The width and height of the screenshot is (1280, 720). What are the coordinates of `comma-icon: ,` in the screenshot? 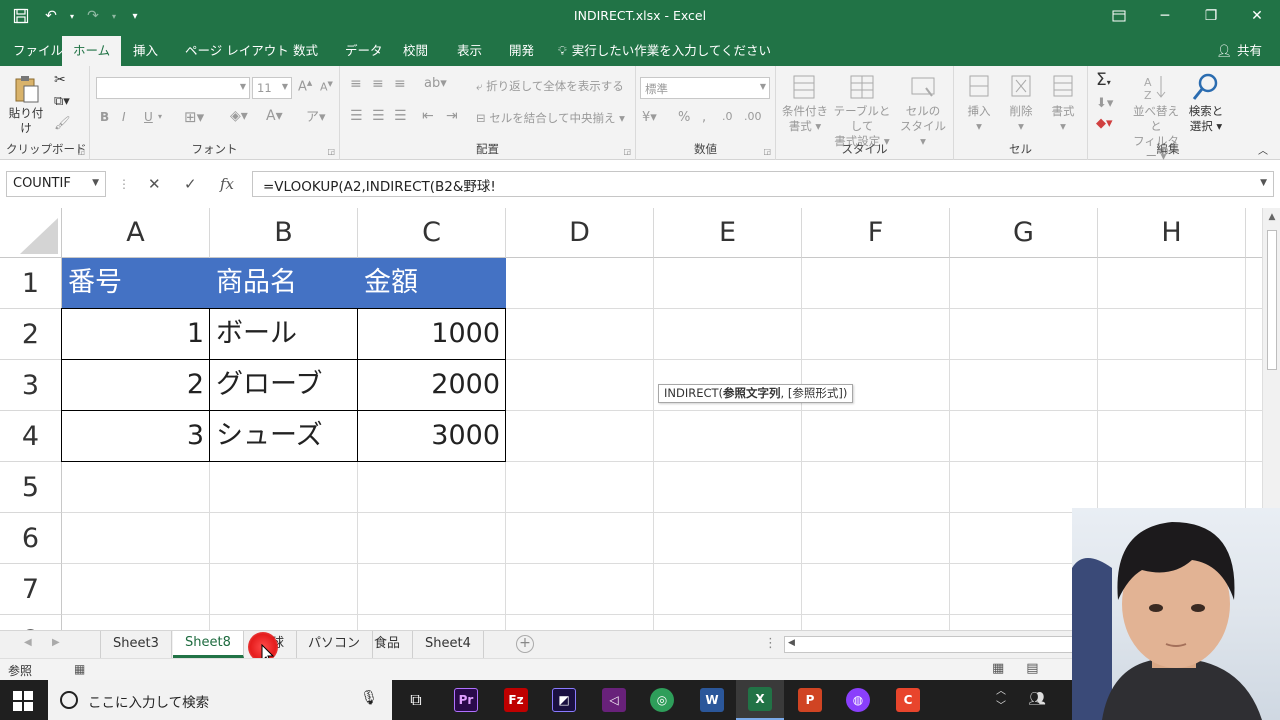 It's located at (704, 117).